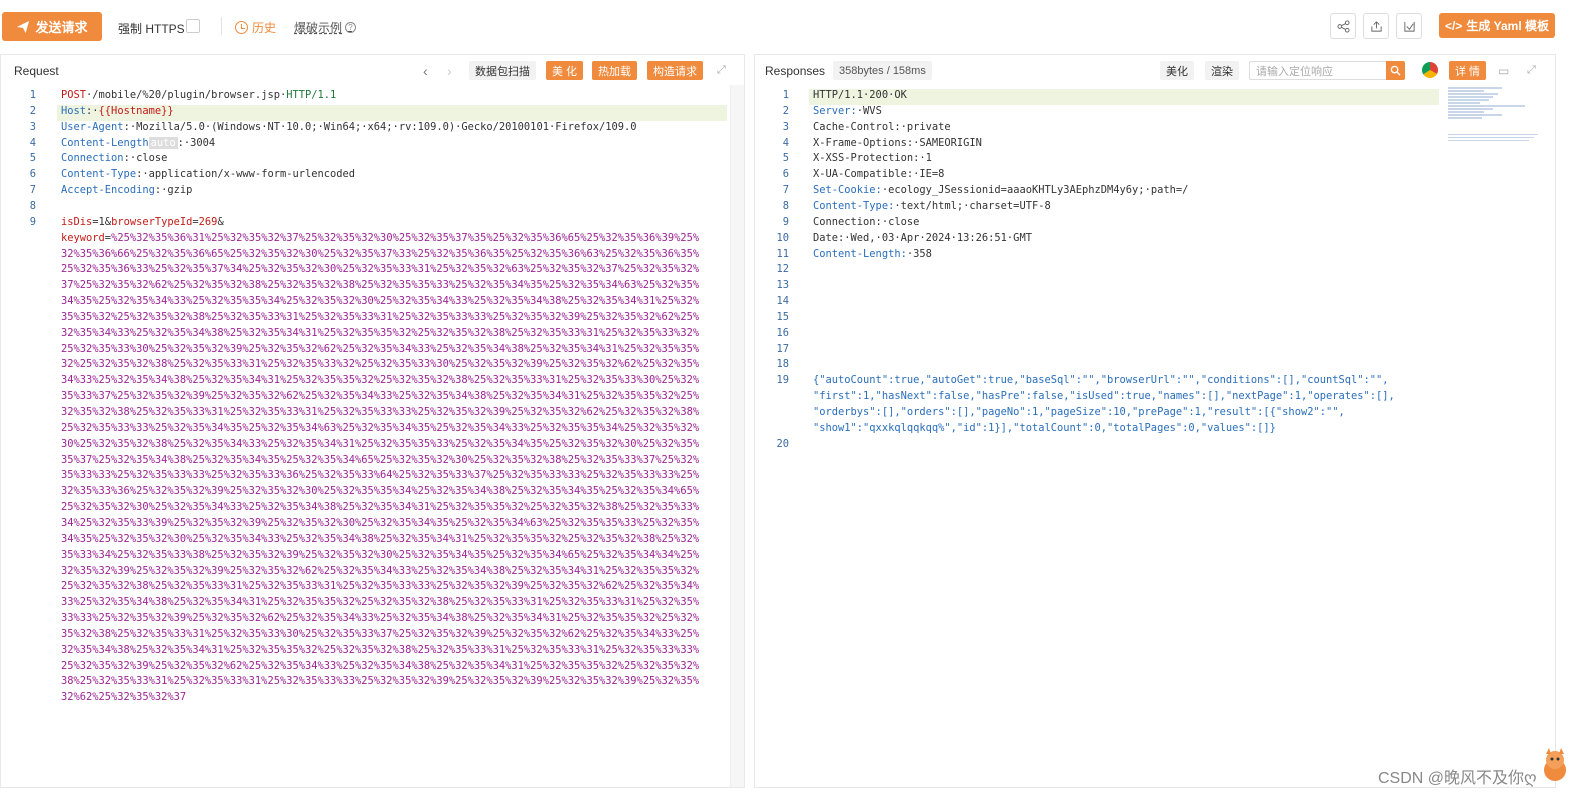  Describe the element at coordinates (614, 70) in the screenshot. I see `hotload-button: 热加载` at that location.